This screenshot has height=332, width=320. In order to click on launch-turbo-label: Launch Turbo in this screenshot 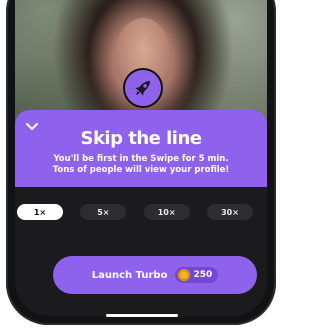, I will do `click(129, 275)`.